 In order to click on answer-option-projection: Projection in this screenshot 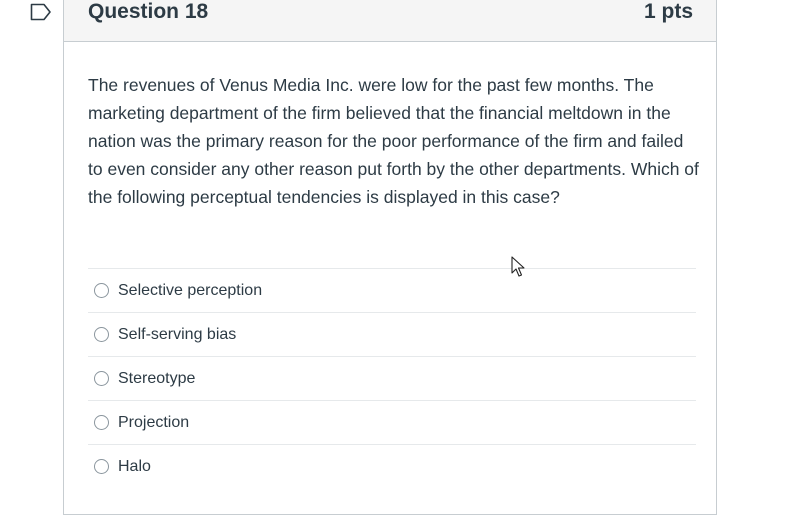, I will do `click(392, 422)`.